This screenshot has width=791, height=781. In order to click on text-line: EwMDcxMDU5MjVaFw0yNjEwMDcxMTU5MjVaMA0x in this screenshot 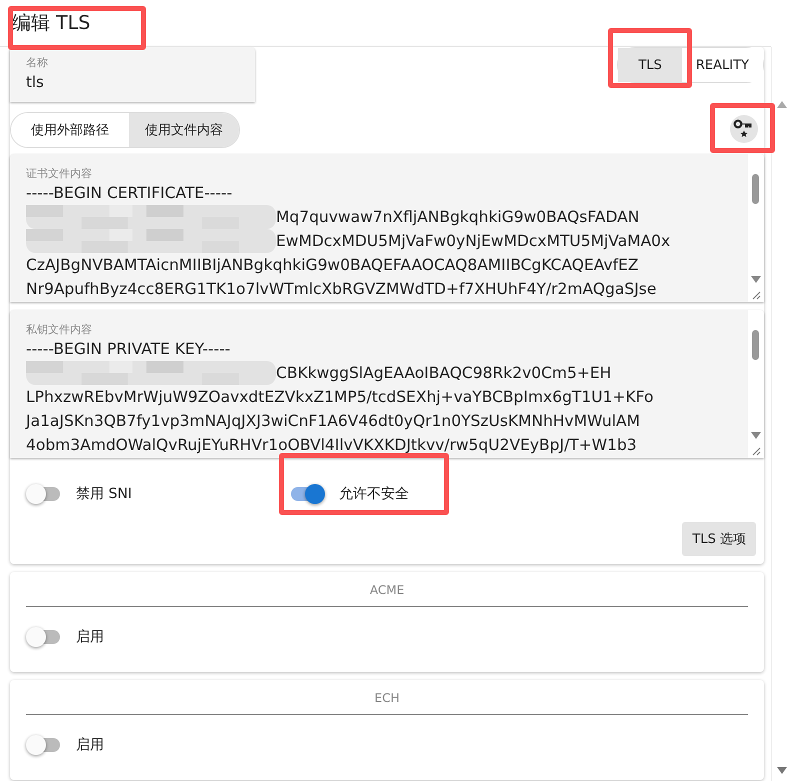, I will do `click(473, 241)`.